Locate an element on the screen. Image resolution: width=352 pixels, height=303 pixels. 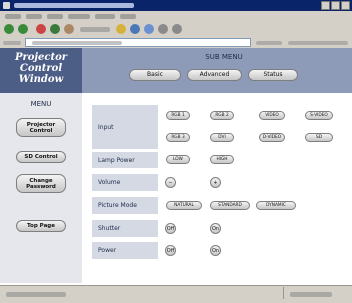
sidebar-item-sd-control: SD Control is located at coordinates (41, 157).